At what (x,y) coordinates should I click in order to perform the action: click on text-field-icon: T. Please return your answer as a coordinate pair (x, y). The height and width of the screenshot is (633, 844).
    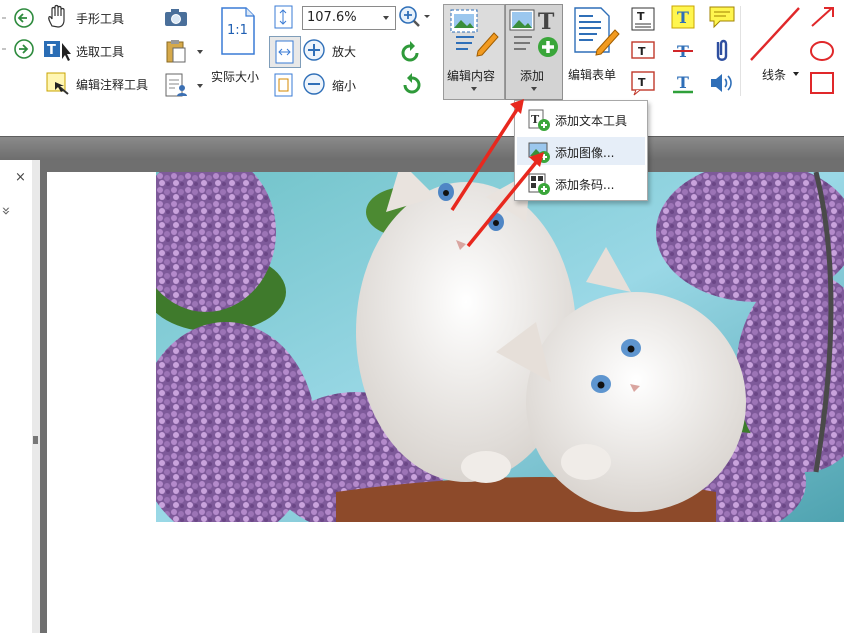
    Looking at the image, I should click on (643, 19).